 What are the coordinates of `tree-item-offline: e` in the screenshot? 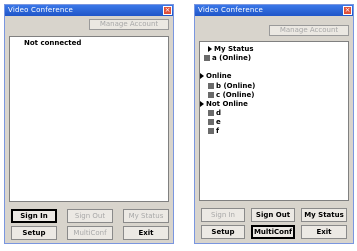 It's located at (214, 122).